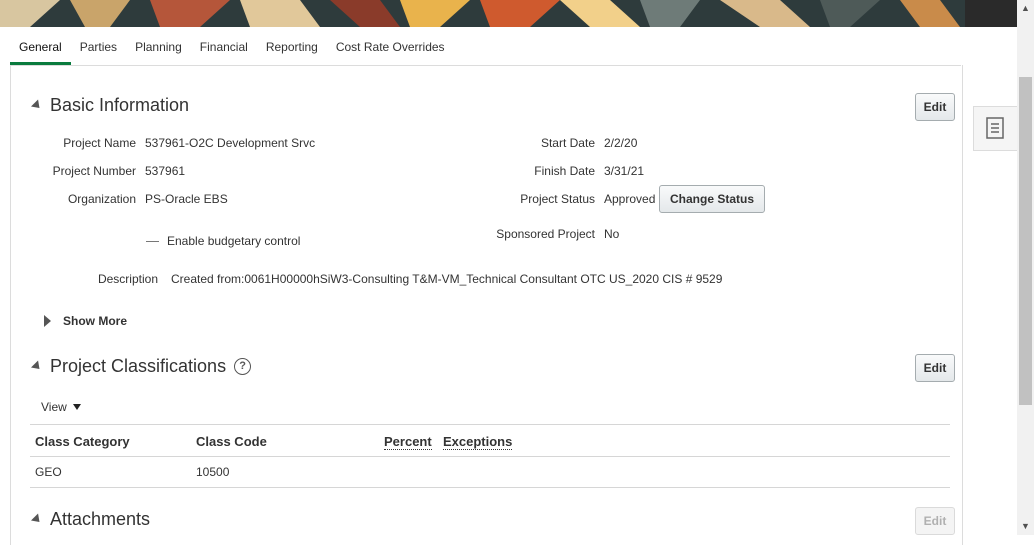 The height and width of the screenshot is (545, 1034). What do you see at coordinates (47, 321) in the screenshot?
I see `expand-icon` at bounding box center [47, 321].